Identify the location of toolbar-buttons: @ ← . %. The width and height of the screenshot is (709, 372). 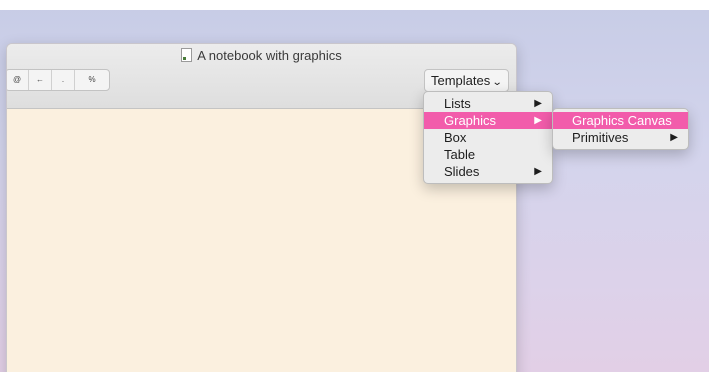
(58, 80).